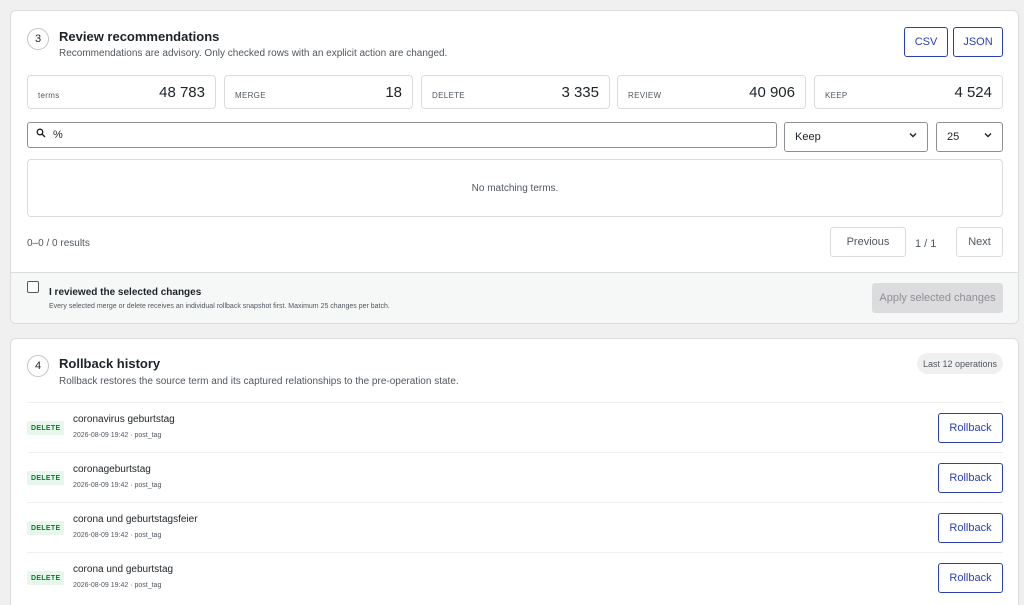  I want to click on stat-value: 18, so click(393, 92).